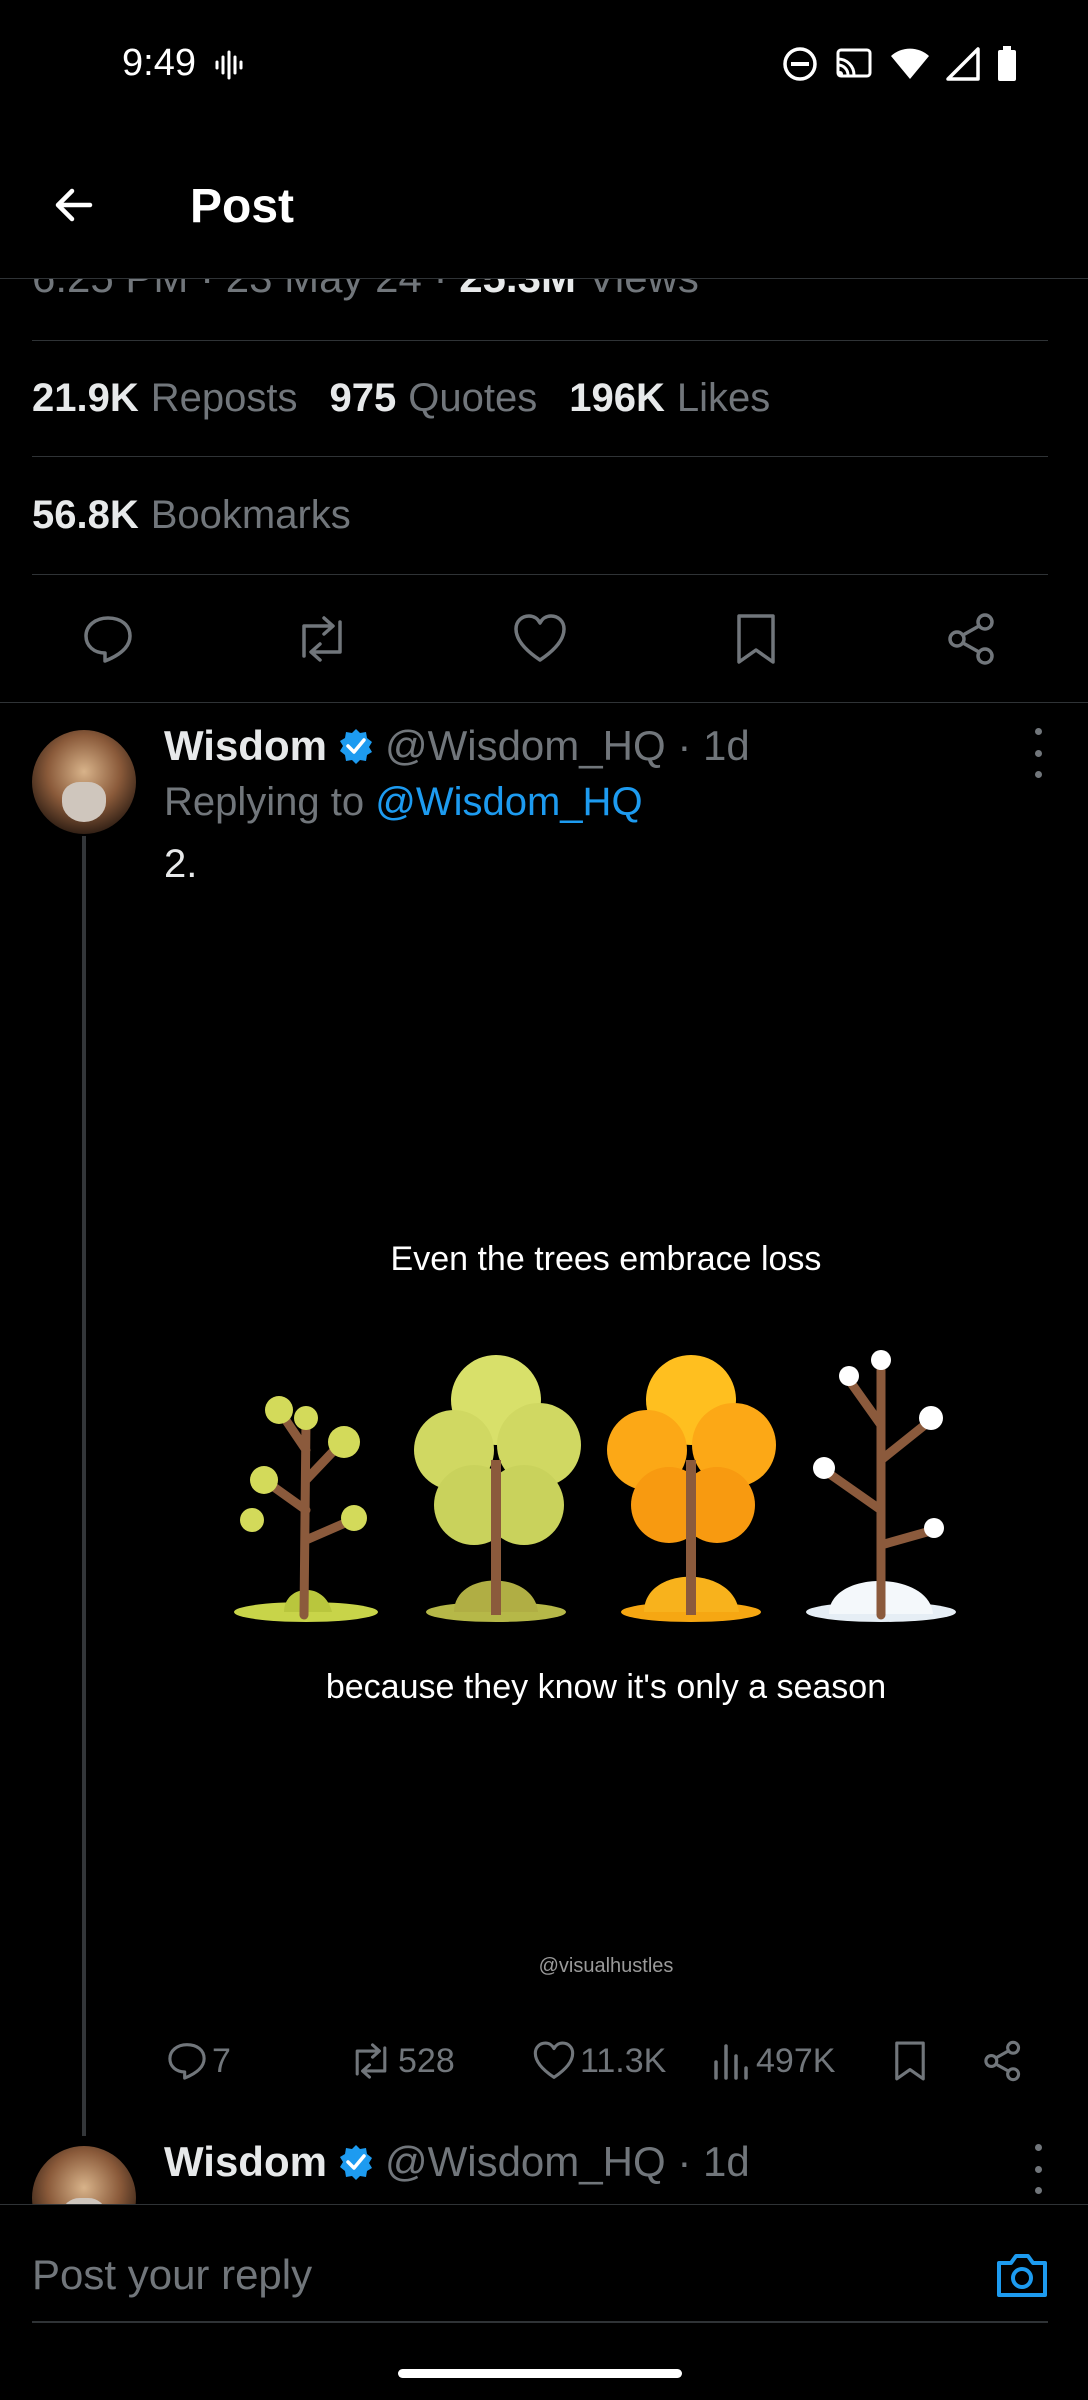  What do you see at coordinates (544, 67) in the screenshot?
I see `status-bar: 9:49` at bounding box center [544, 67].